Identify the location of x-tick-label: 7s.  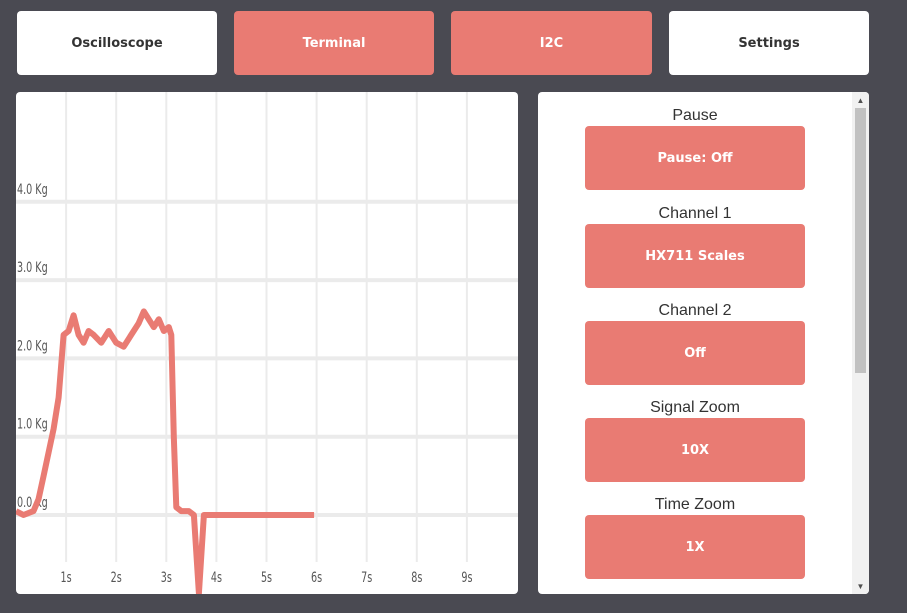
(366, 577).